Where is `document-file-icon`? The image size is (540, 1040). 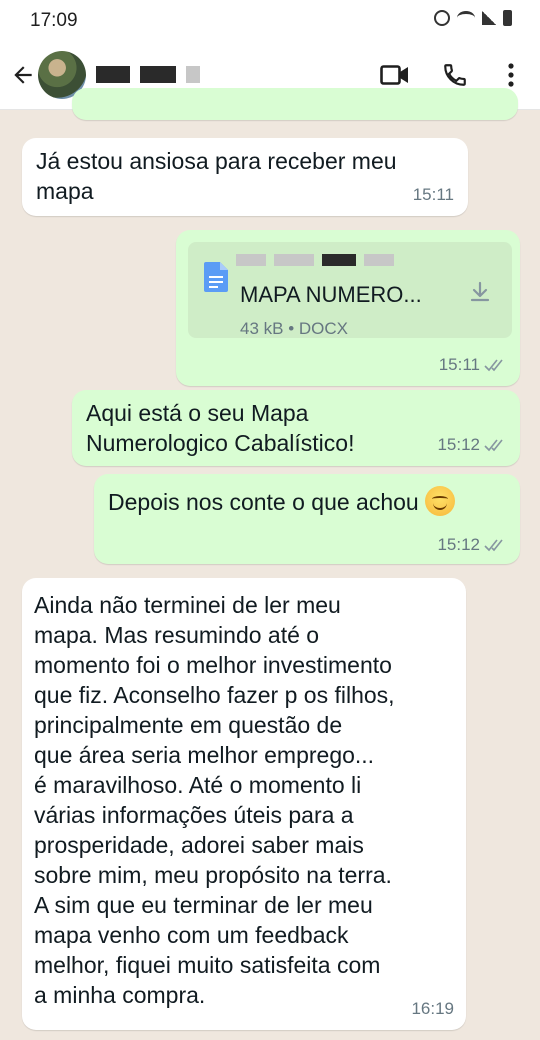 document-file-icon is located at coordinates (216, 277).